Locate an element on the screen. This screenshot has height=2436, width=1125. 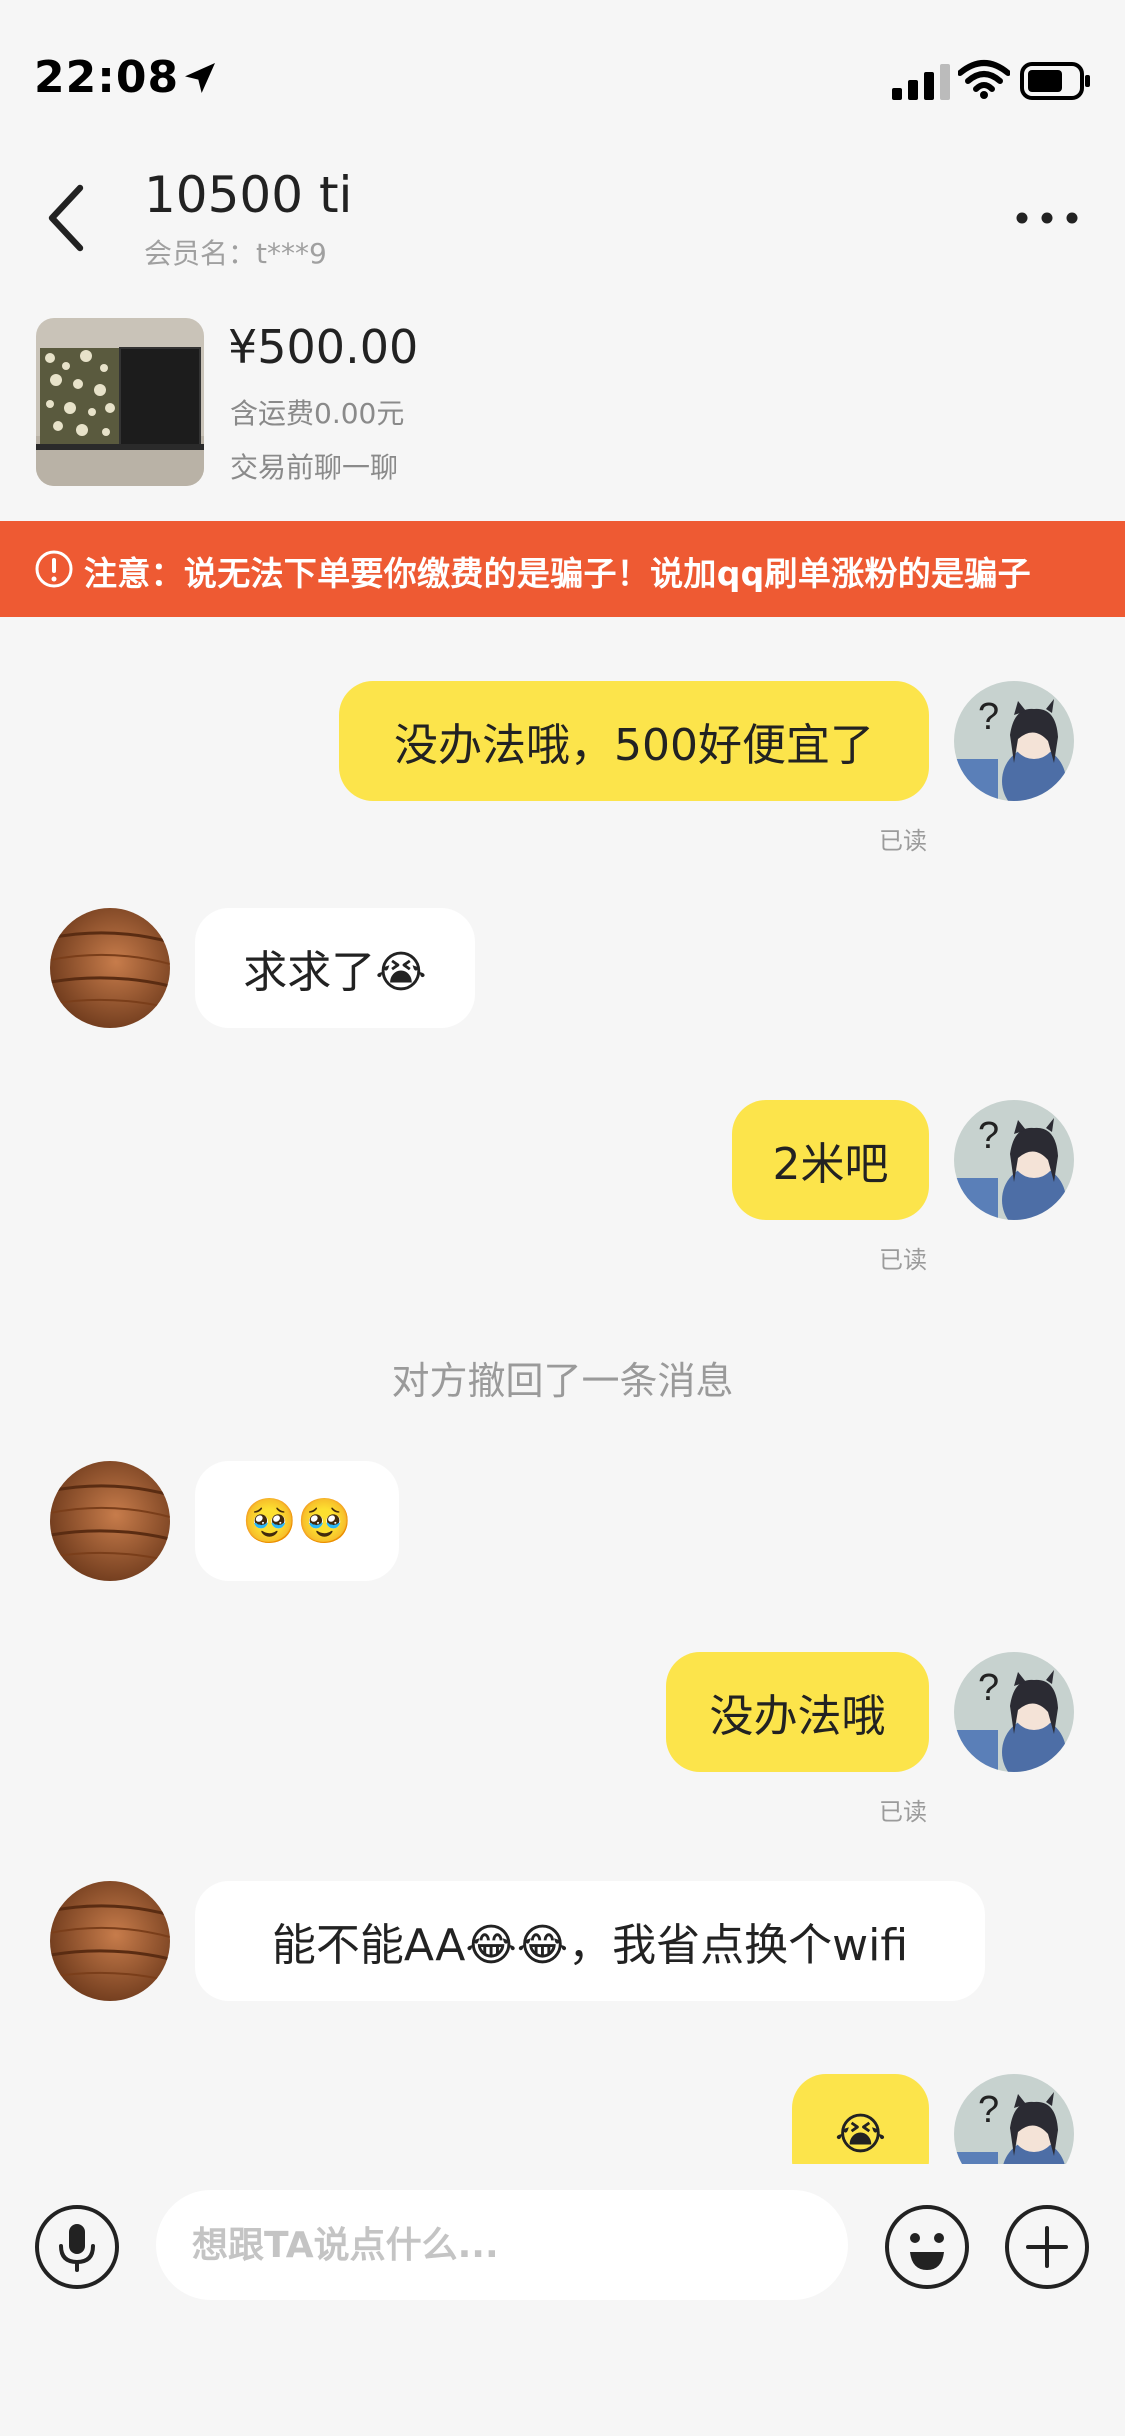
plus-icon is located at coordinates (1047, 2247).